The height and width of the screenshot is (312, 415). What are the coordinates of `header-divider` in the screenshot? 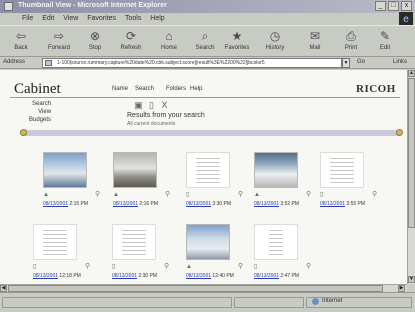 It's located at (205, 97).